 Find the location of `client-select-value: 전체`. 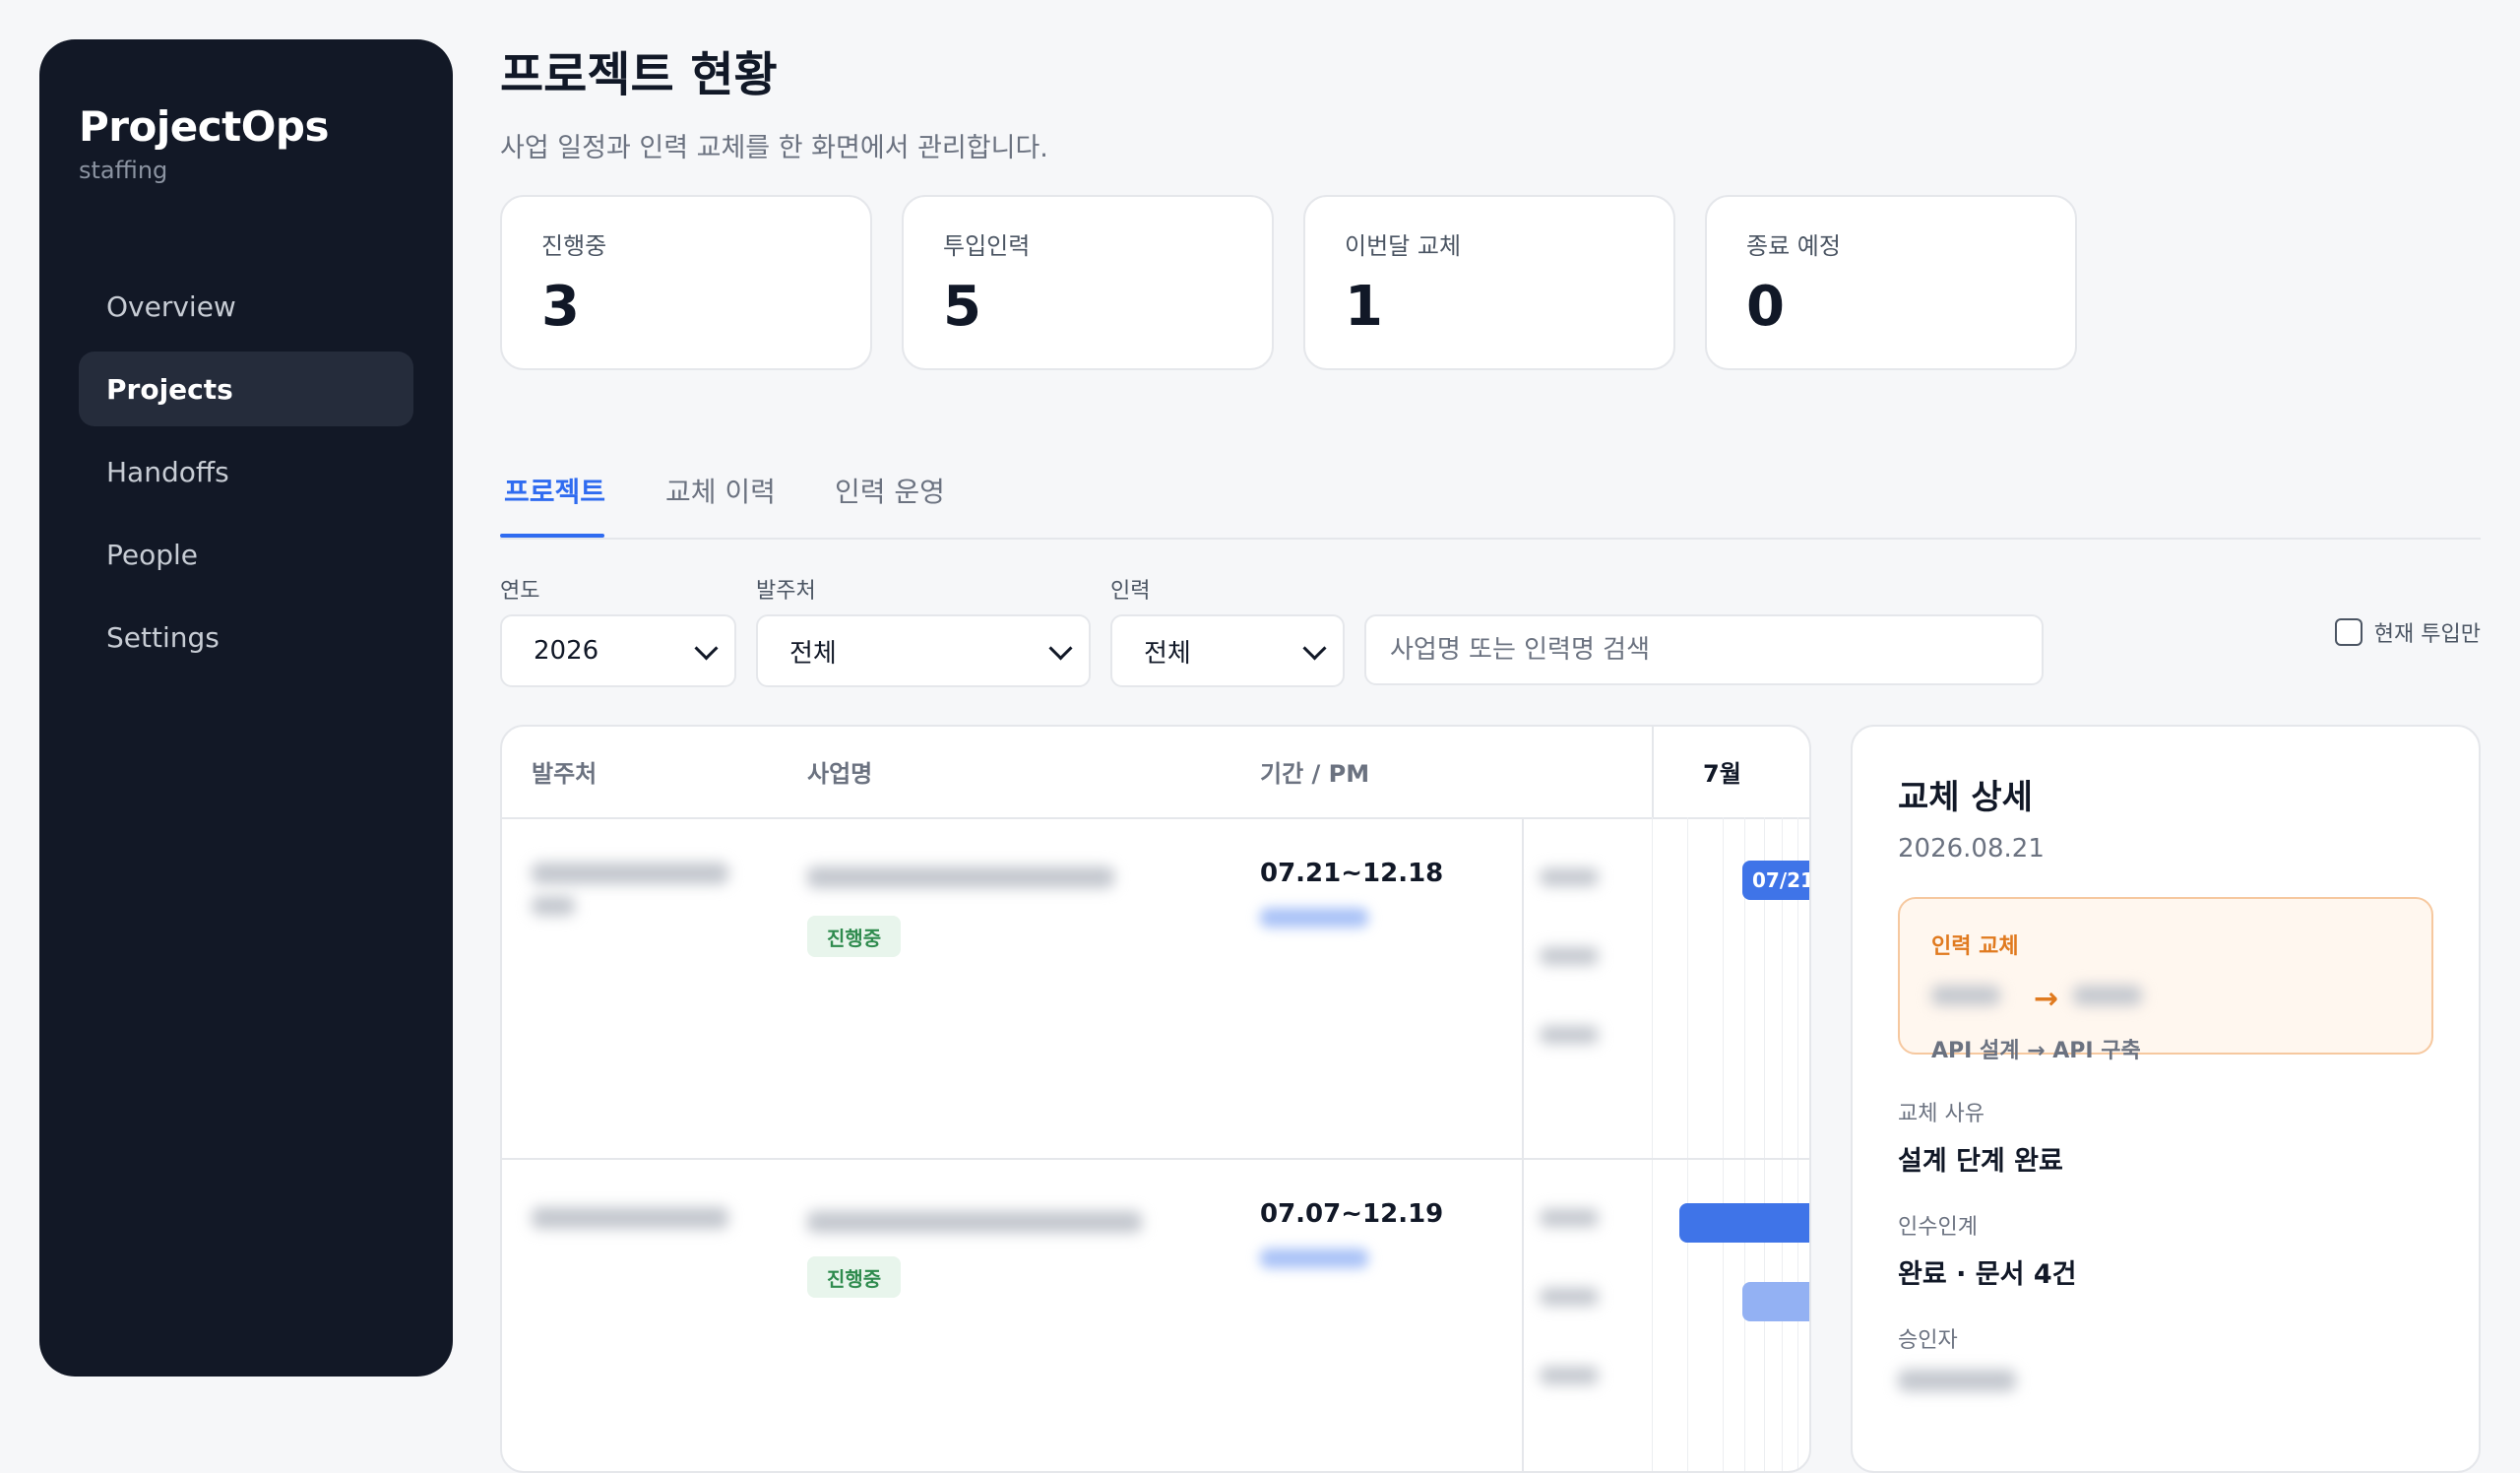

client-select-value: 전체 is located at coordinates (813, 653).